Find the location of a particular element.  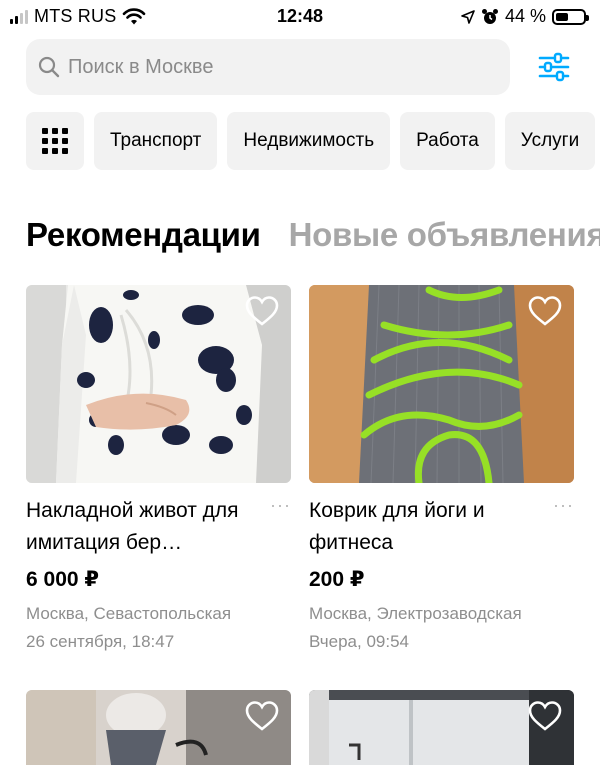

search-input is located at coordinates (268, 67).